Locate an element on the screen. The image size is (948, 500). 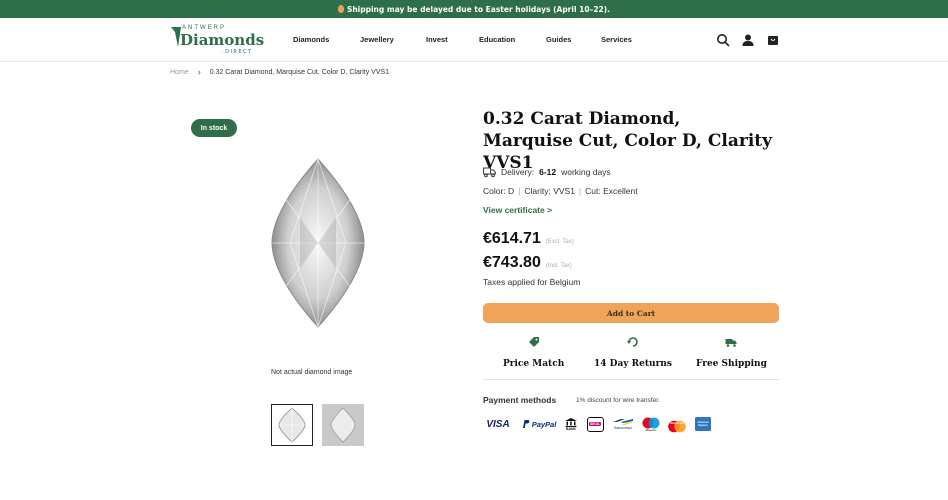
logo: ANTWERP Diamonds .DIRECT is located at coordinates (217, 40).